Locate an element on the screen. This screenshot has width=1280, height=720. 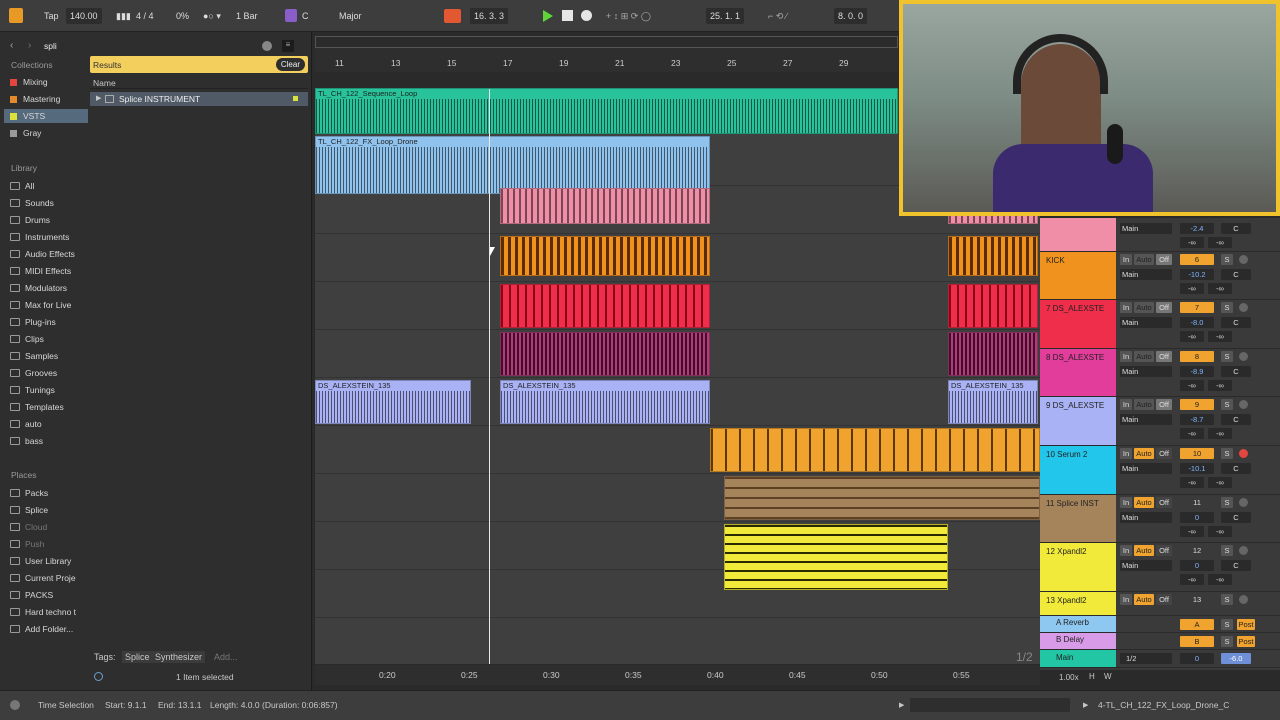
post-button: Post is located at coordinates (1246, 624).